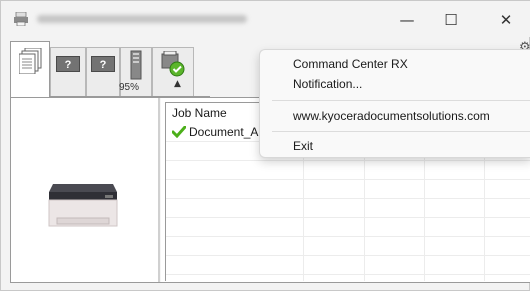  I want to click on tab-documents, so click(30, 69).